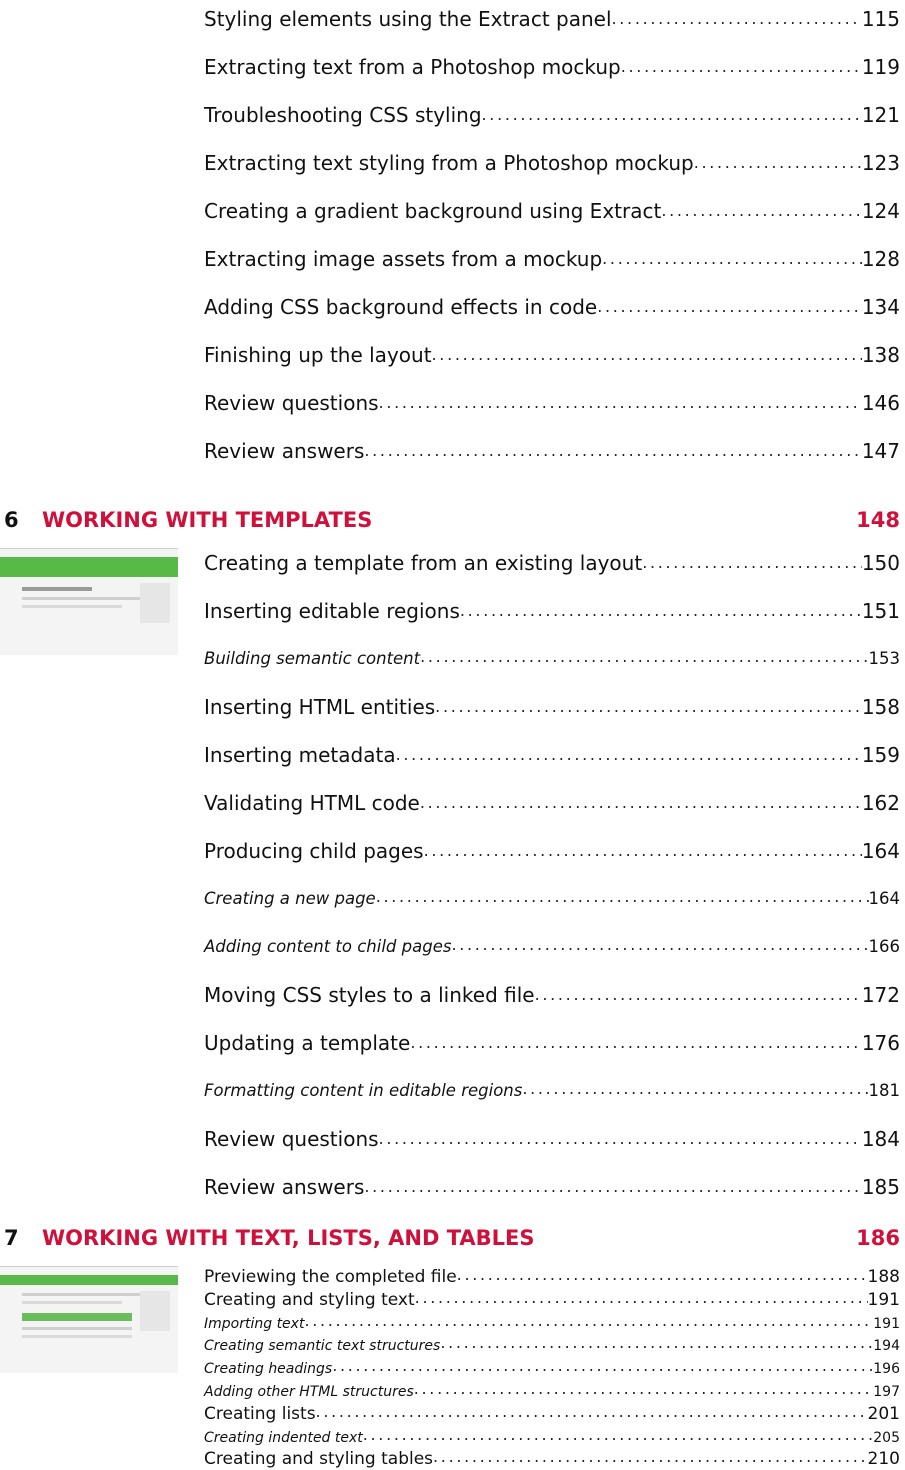 The image size is (905, 1470). I want to click on toc-entry-page: 146, so click(880, 403).